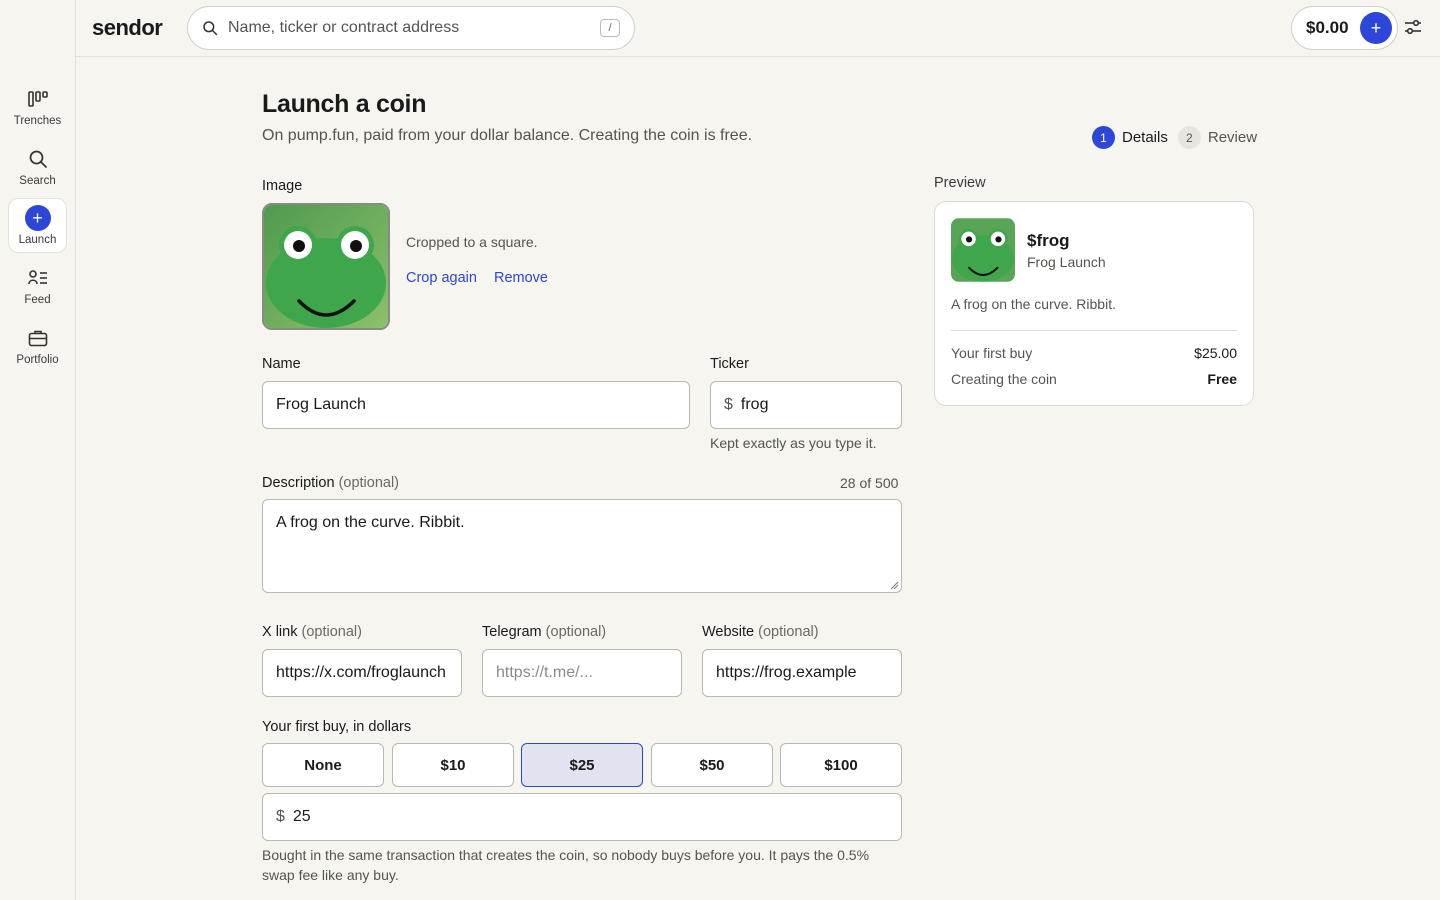 The image size is (1440, 900). I want to click on website-value: https://frog.example, so click(786, 672).